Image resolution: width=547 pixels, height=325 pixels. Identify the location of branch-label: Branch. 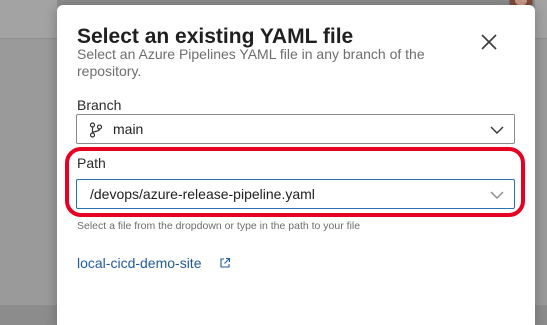
(99, 105).